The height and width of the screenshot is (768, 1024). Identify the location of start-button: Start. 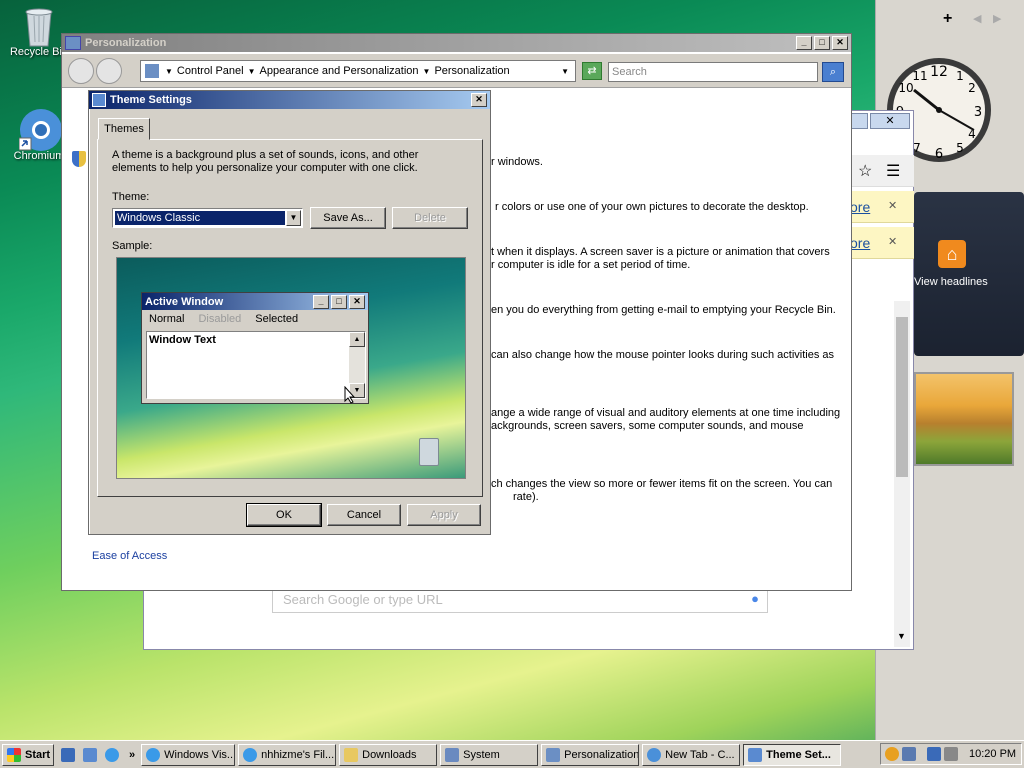
(28, 754).